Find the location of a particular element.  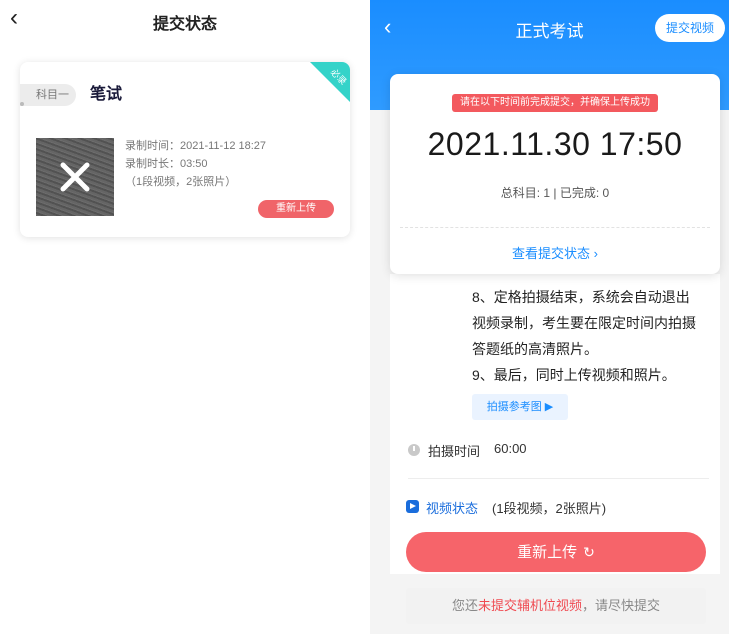

video-status-label: 视频状态 is located at coordinates (452, 508).